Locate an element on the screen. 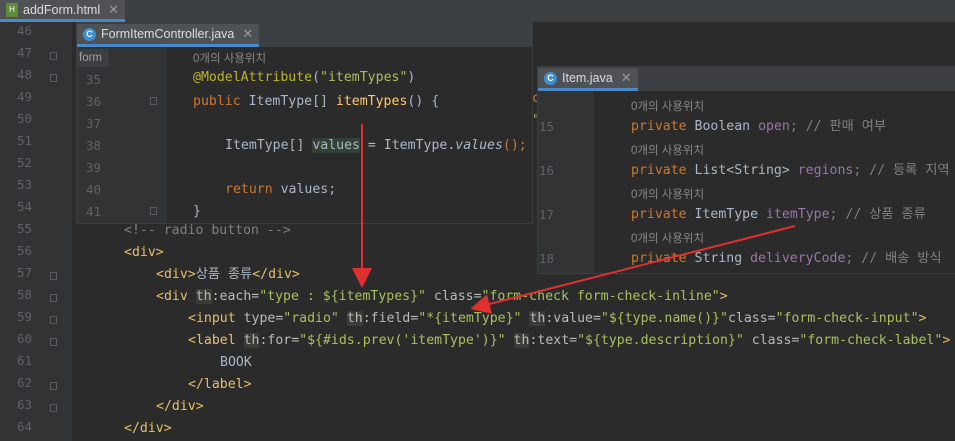 Image resolution: width=955 pixels, height=441 pixels. tab-formitemcontroller: C FormItemController.java ✕ is located at coordinates (168, 35).